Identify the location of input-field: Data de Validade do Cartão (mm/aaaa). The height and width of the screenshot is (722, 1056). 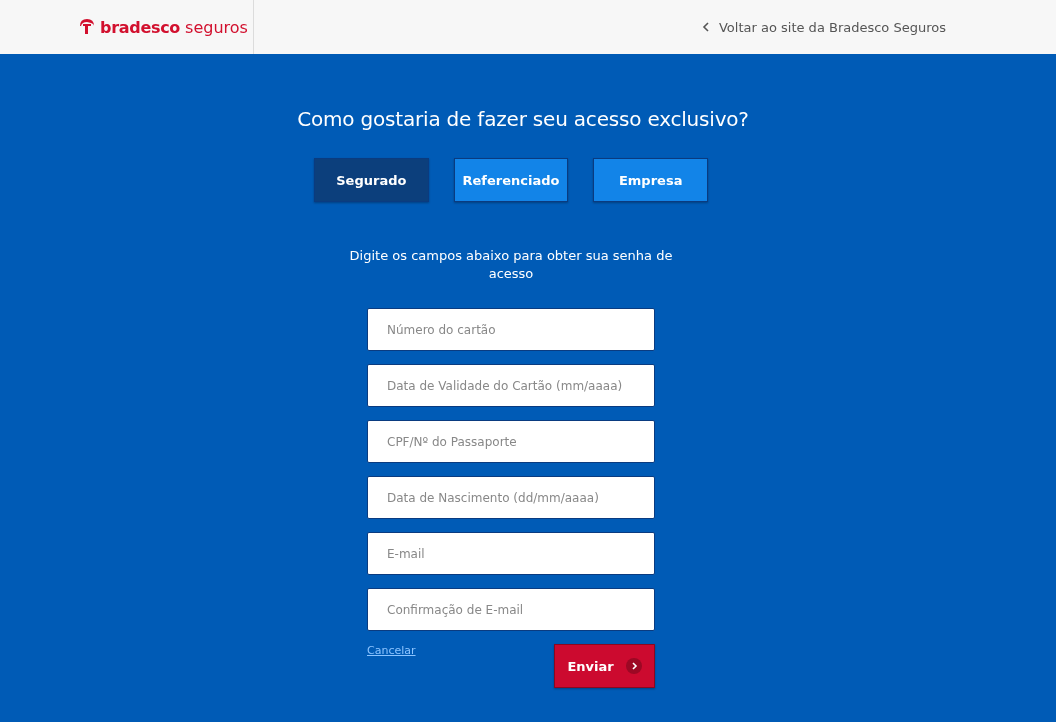
(511, 385).